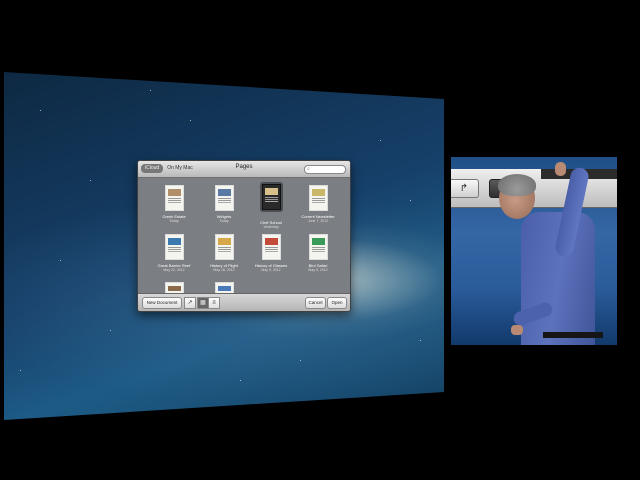 The image size is (640, 480). I want to click on document-item: History of Glasses May 9, 2012, so click(271, 253).